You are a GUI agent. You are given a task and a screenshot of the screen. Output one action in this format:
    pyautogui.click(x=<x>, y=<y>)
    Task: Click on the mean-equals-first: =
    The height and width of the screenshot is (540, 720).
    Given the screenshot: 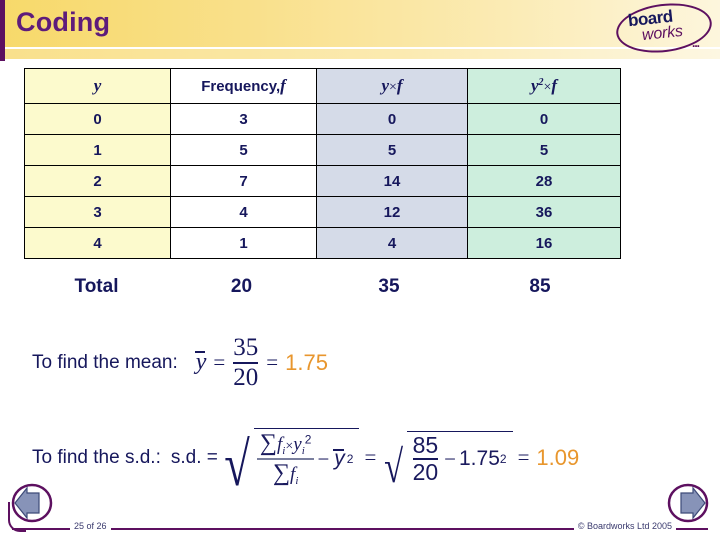 What is the action you would take?
    pyautogui.click(x=219, y=362)
    